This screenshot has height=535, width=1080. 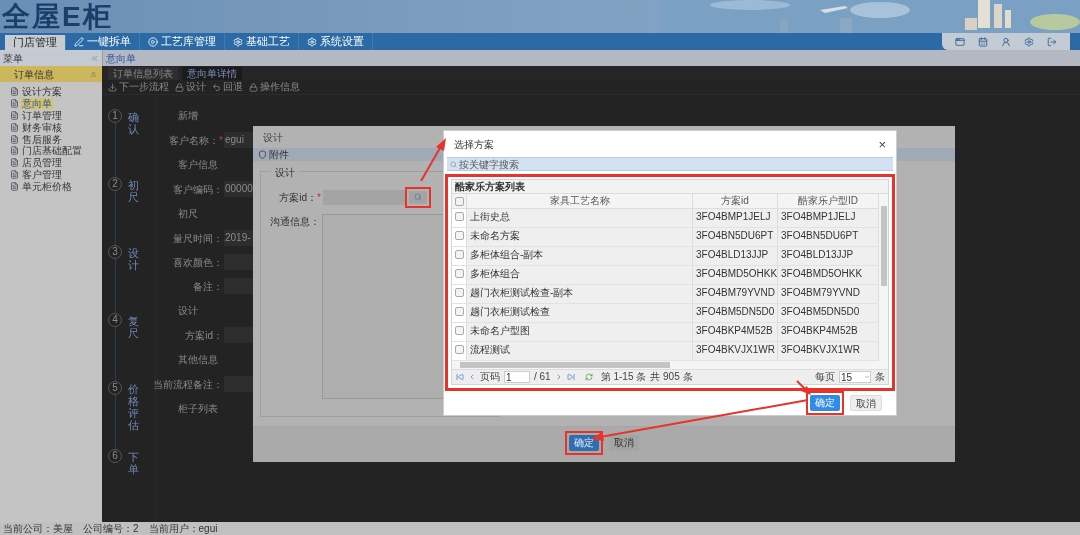 I want to click on table-cell: 上街史总, so click(x=490, y=217).